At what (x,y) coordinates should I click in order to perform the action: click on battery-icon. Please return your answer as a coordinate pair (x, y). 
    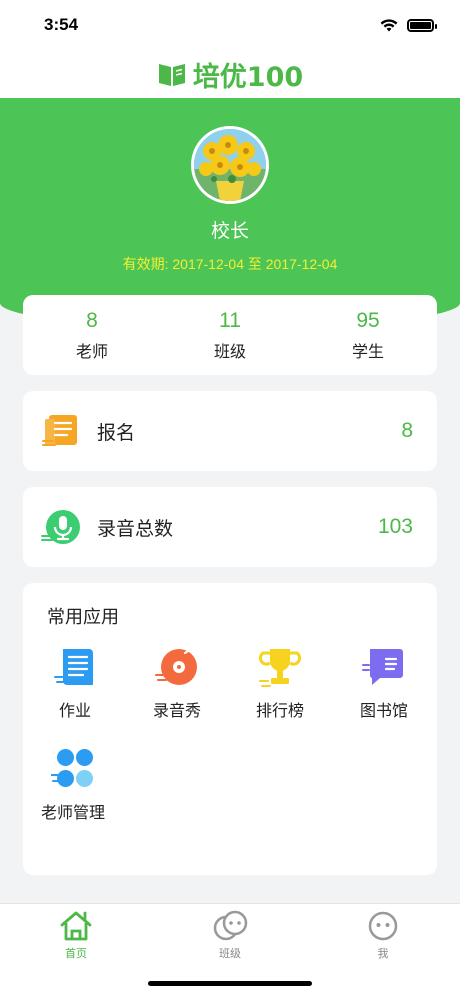
    Looking at the image, I should click on (422, 25).